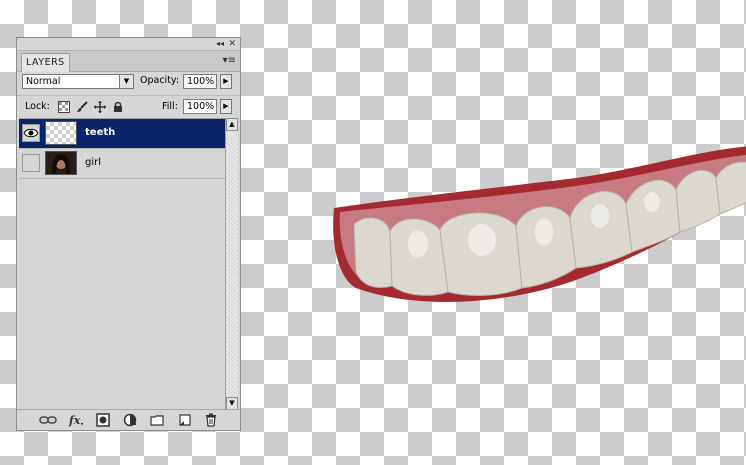 The height and width of the screenshot is (465, 746). I want to click on blend-mode-select: Normal ▼, so click(78, 81).